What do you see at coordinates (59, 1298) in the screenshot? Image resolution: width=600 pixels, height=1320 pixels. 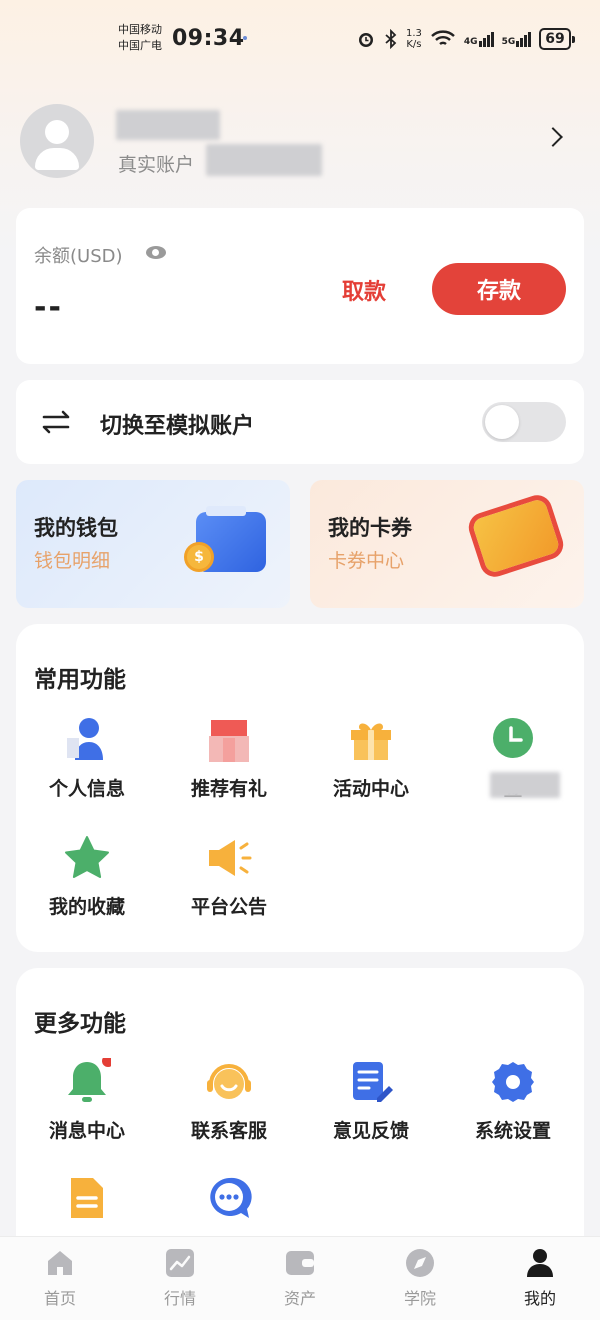 I see `nav-home-label: 首页` at bounding box center [59, 1298].